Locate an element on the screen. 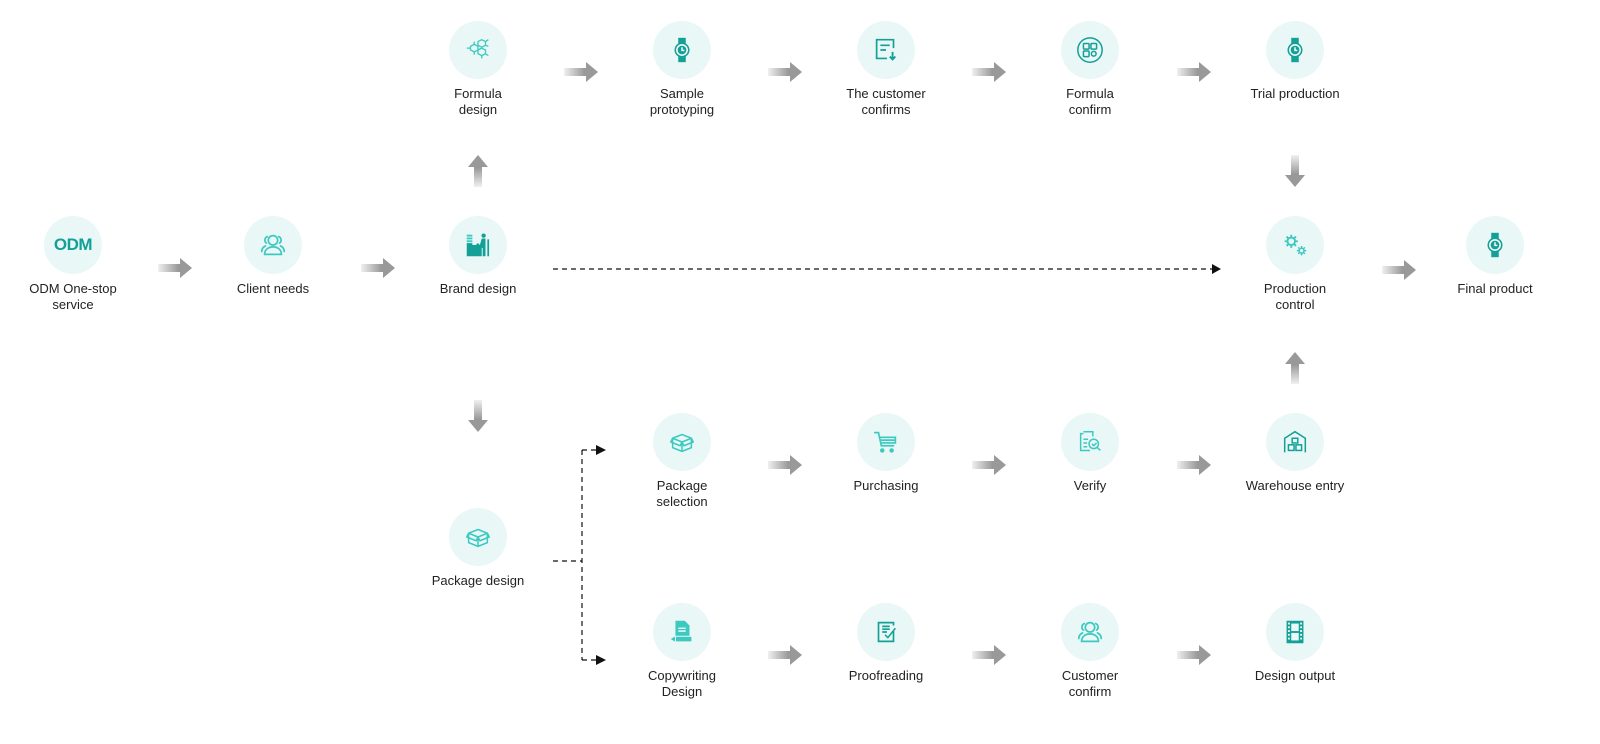  node-proofreading: Proofreading is located at coordinates (886, 643).